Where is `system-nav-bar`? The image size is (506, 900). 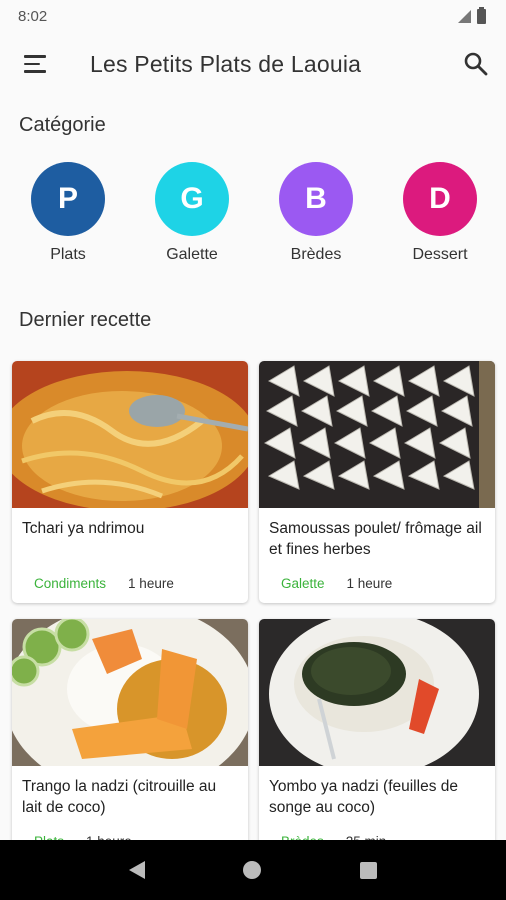
system-nav-bar is located at coordinates (253, 870).